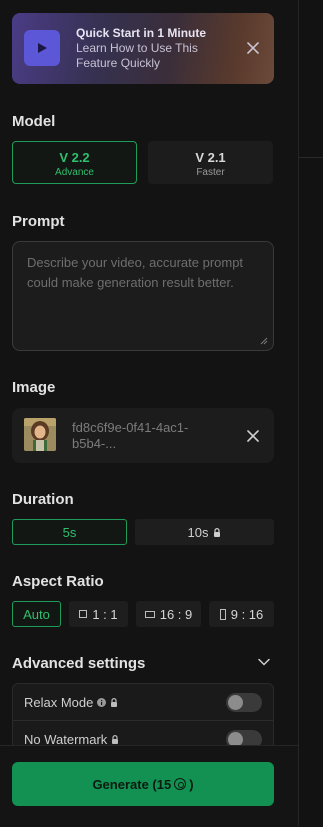  What do you see at coordinates (176, 614) in the screenshot?
I see `aspect-label: 16 : 9` at bounding box center [176, 614].